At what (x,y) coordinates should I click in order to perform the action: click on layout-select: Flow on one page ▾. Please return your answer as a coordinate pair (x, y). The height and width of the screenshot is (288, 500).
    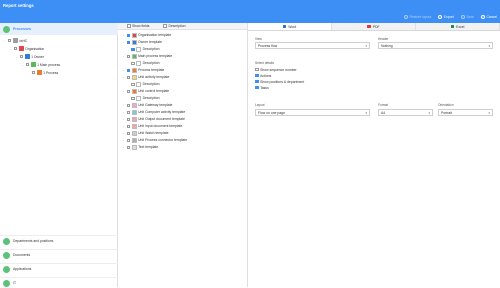
    Looking at the image, I should click on (312, 112).